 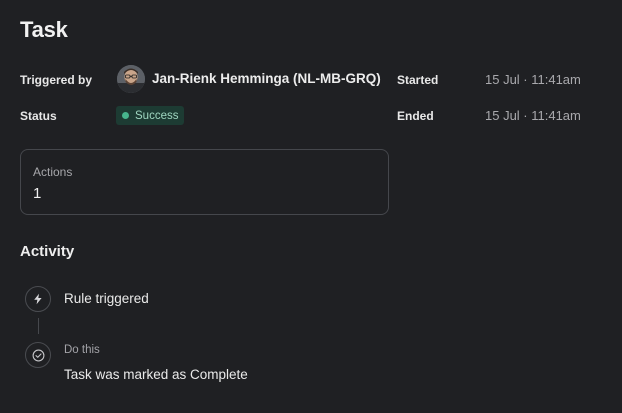 What do you see at coordinates (106, 298) in the screenshot?
I see `activity-item-rule-triggered: Rule triggered` at bounding box center [106, 298].